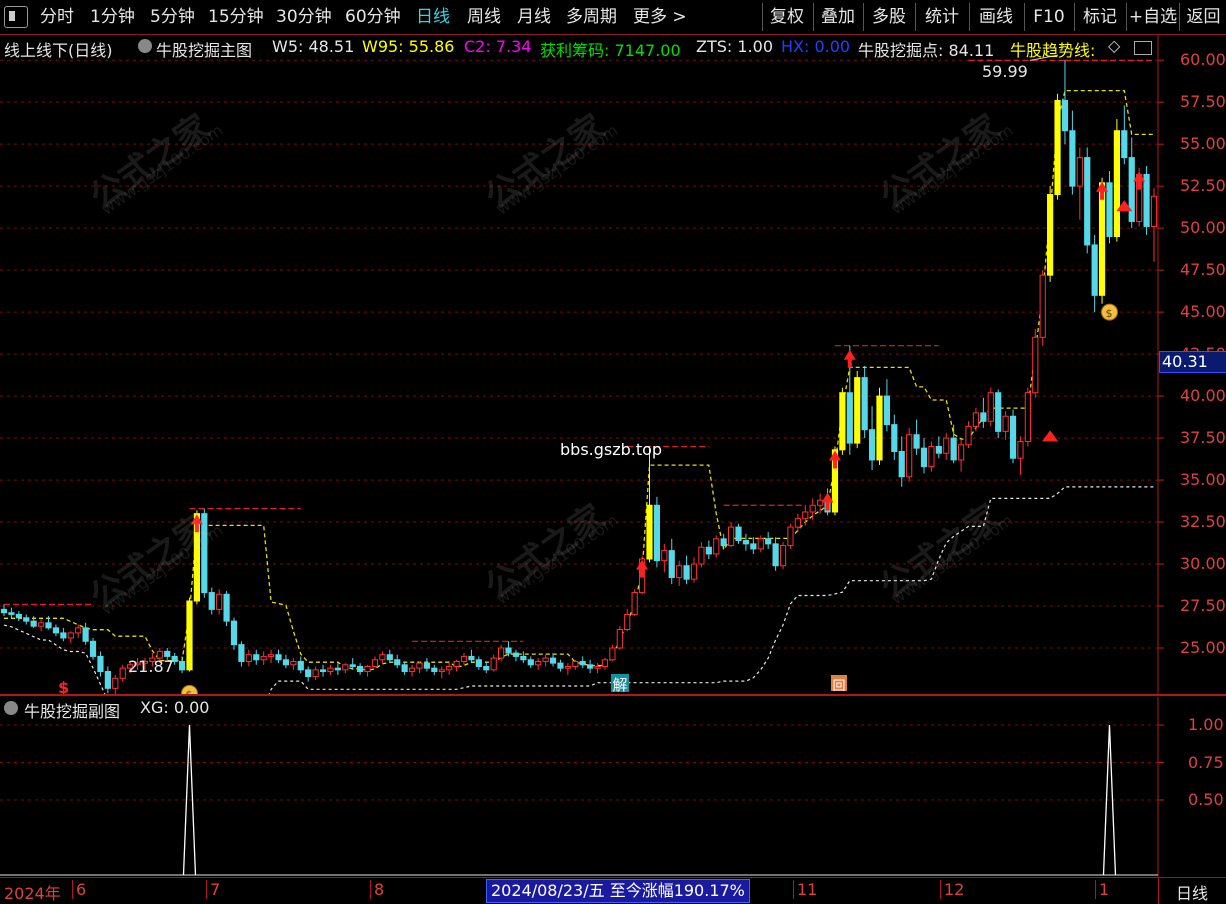 This screenshot has width=1226, height=904. Describe the element at coordinates (660, 17) in the screenshot. I see `tab-10: 更多 >` at that location.